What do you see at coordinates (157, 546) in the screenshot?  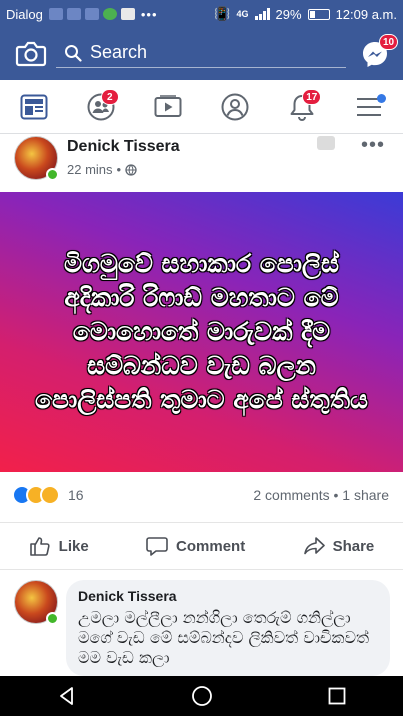 I see `comment-icon` at bounding box center [157, 546].